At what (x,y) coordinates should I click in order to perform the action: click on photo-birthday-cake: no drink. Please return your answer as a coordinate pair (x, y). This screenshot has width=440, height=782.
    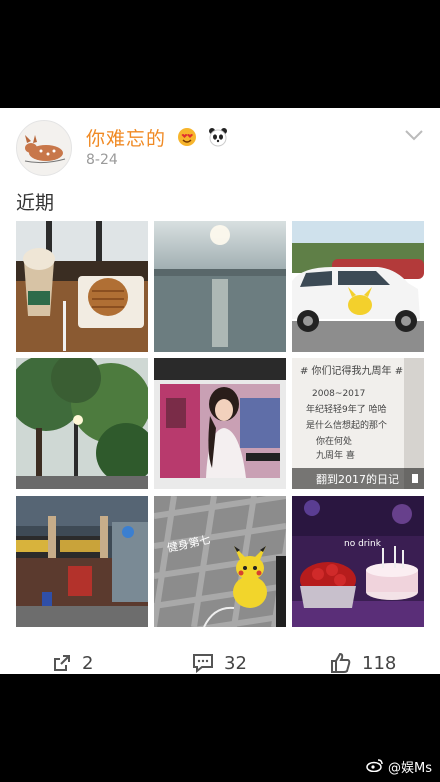
    Looking at the image, I should click on (358, 561).